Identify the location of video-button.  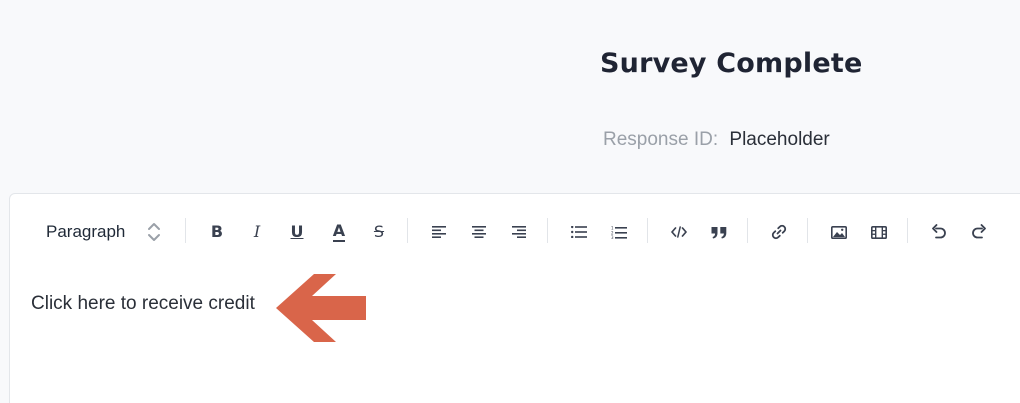
(879, 232).